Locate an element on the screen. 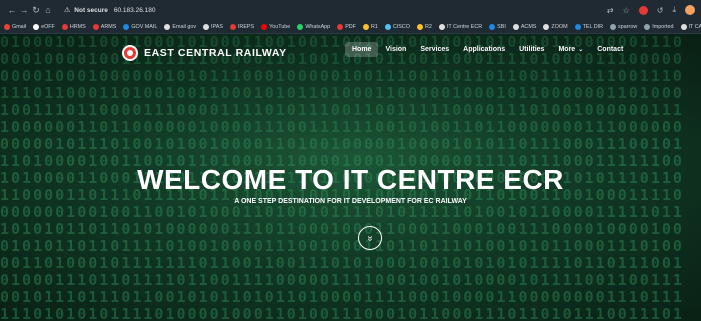  bookmark-item: Gmail is located at coordinates (15, 26).